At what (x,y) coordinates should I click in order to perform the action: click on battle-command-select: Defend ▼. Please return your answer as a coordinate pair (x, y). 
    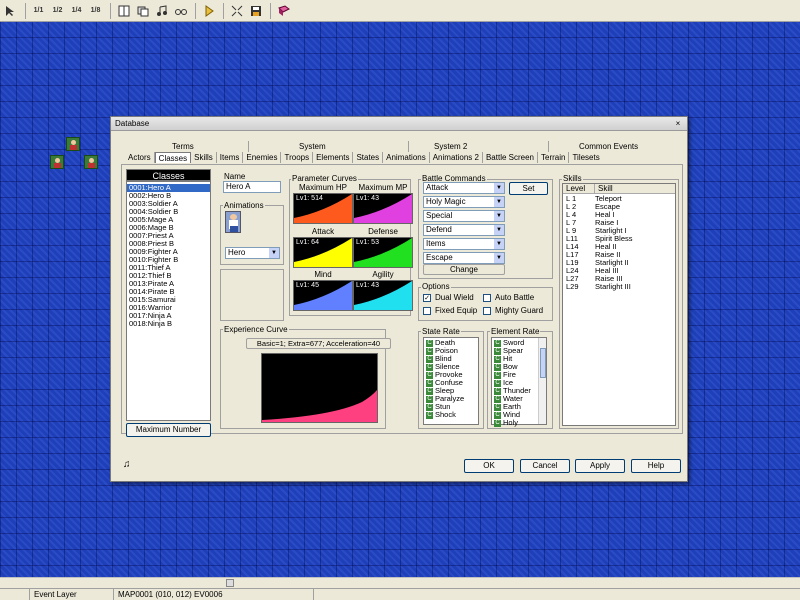
    Looking at the image, I should click on (464, 230).